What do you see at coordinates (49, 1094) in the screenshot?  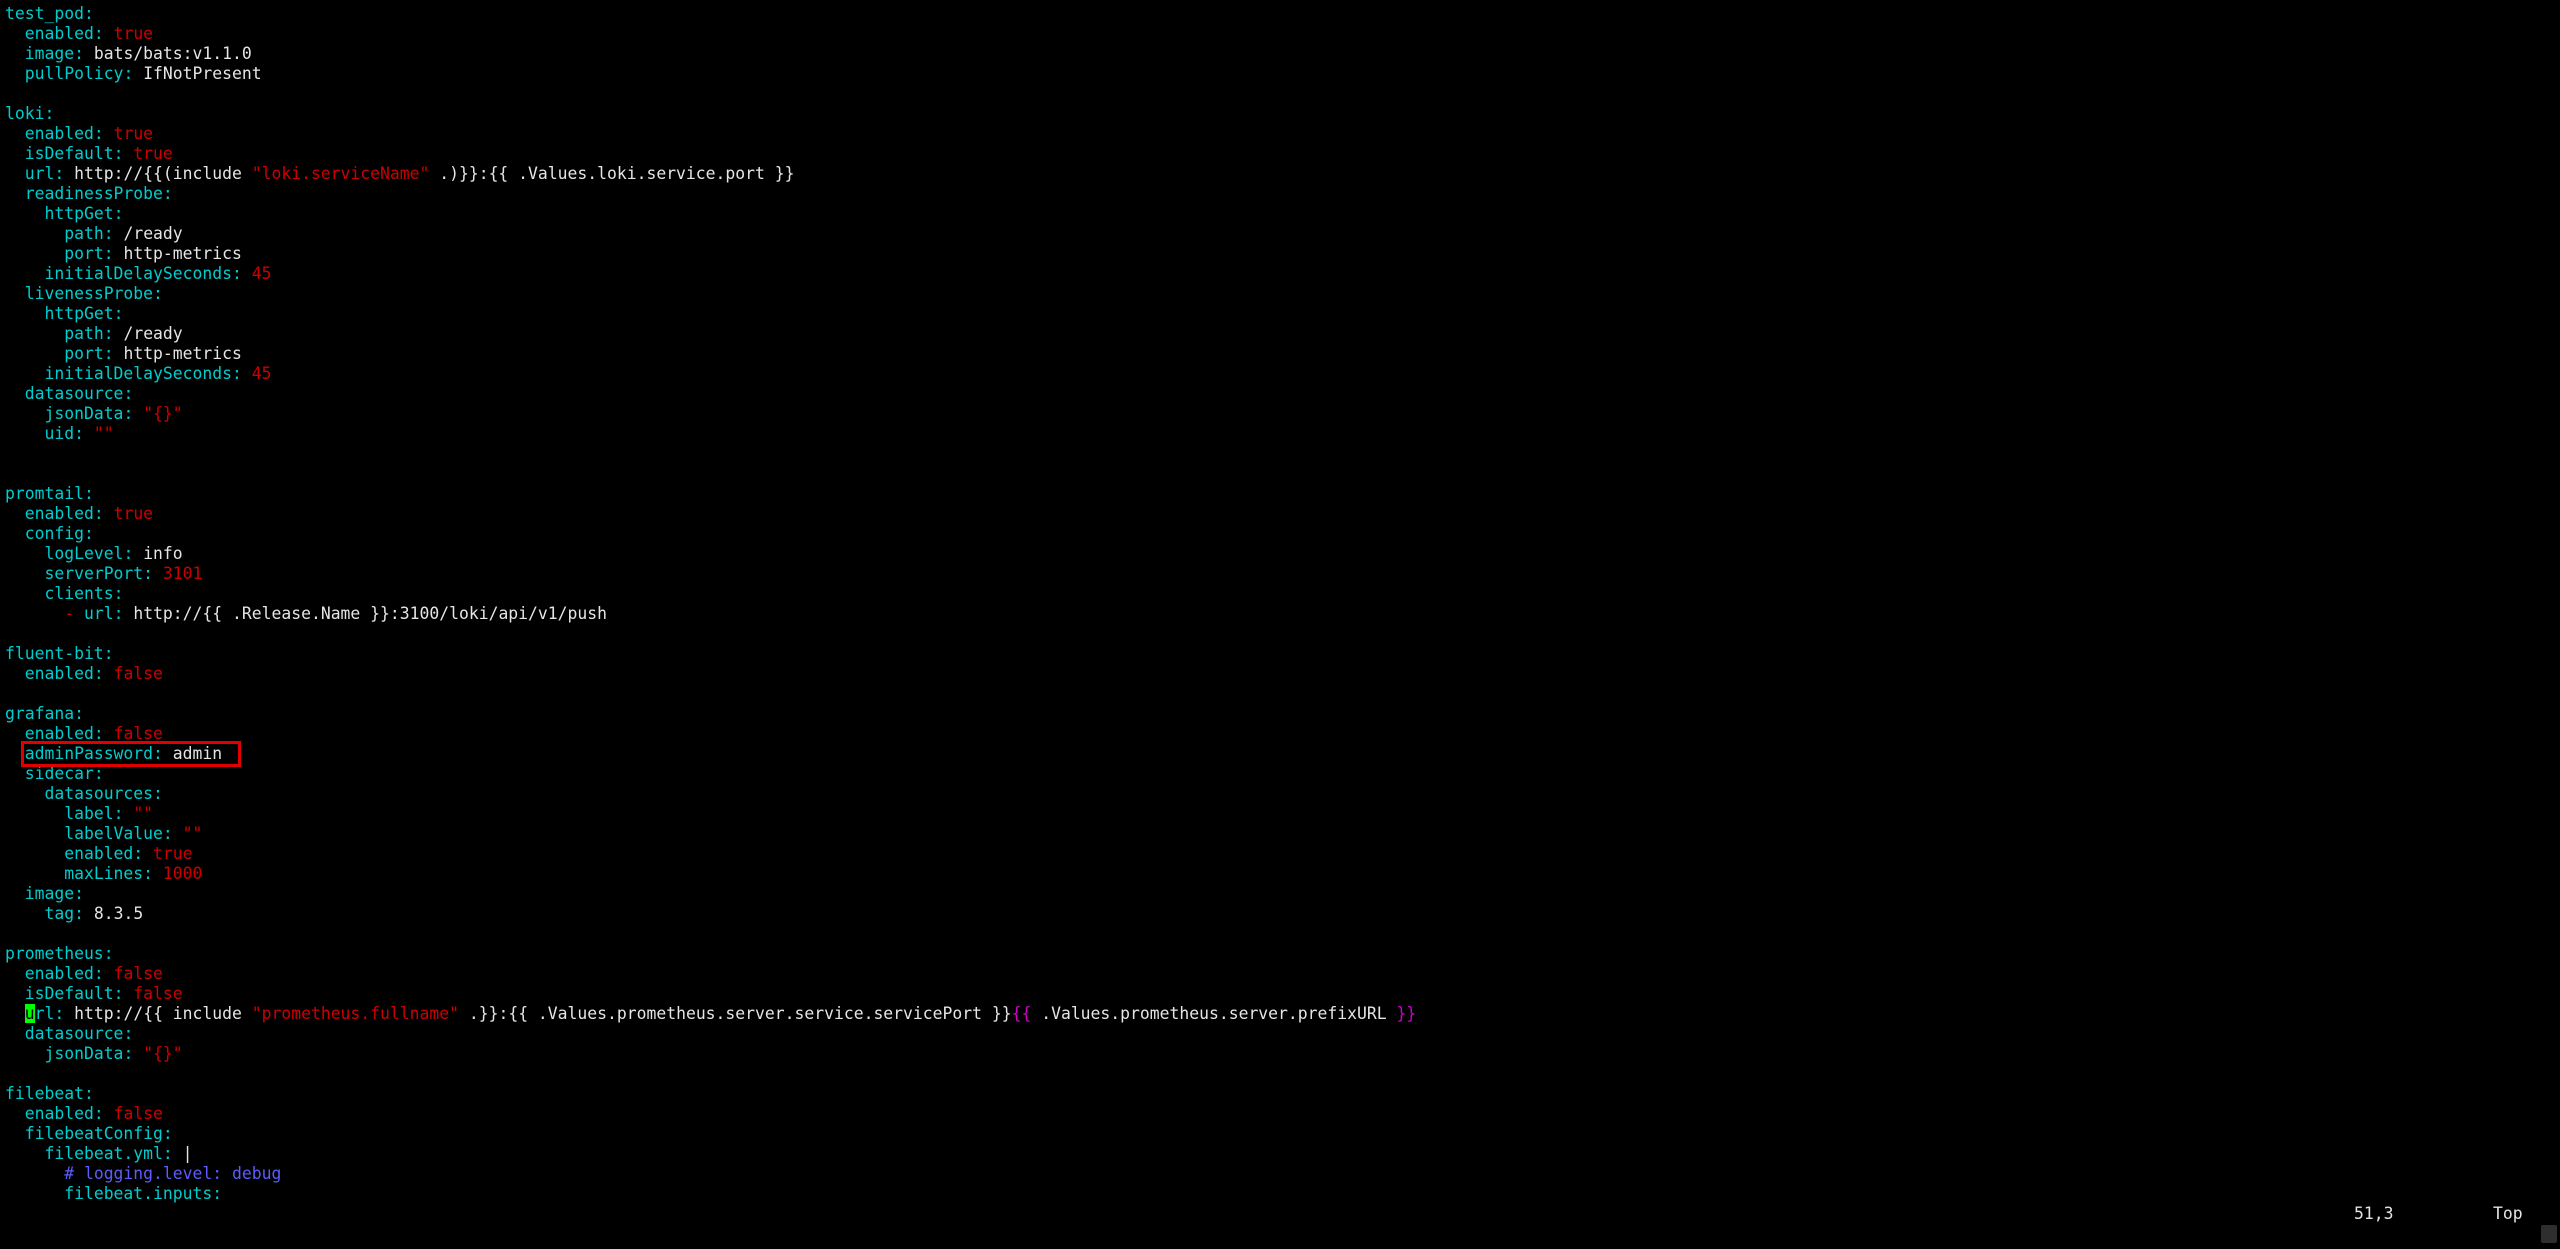 I see `code-line: filebeat:` at bounding box center [49, 1094].